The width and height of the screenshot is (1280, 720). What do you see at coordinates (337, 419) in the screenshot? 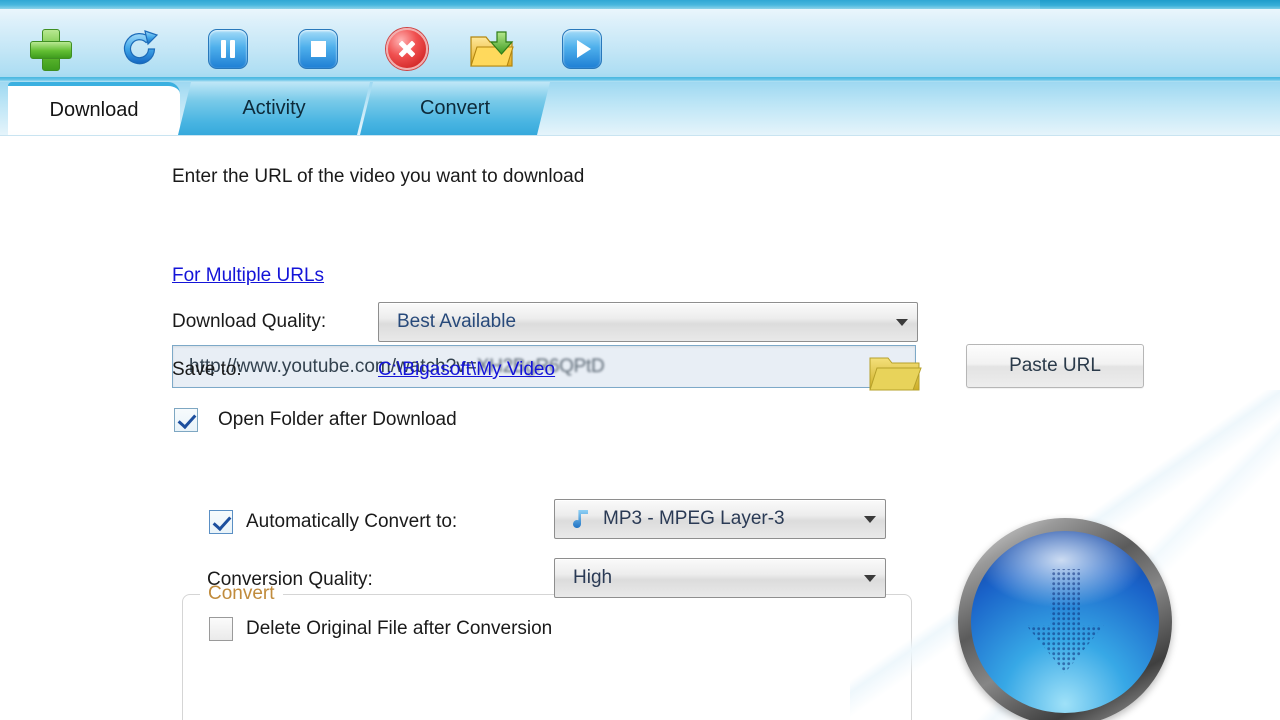
I see `open-folder-after-download-label: Open Folder after Download` at bounding box center [337, 419].